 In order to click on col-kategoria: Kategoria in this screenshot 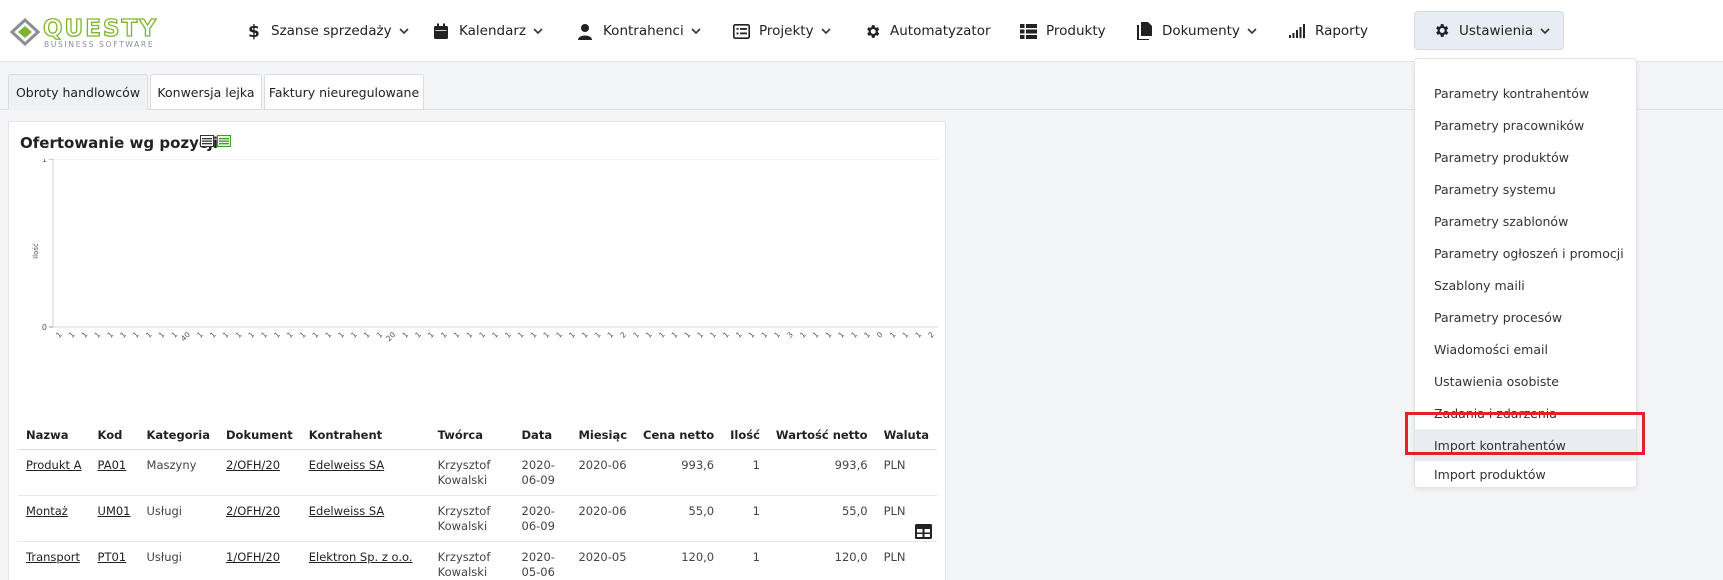, I will do `click(178, 436)`.